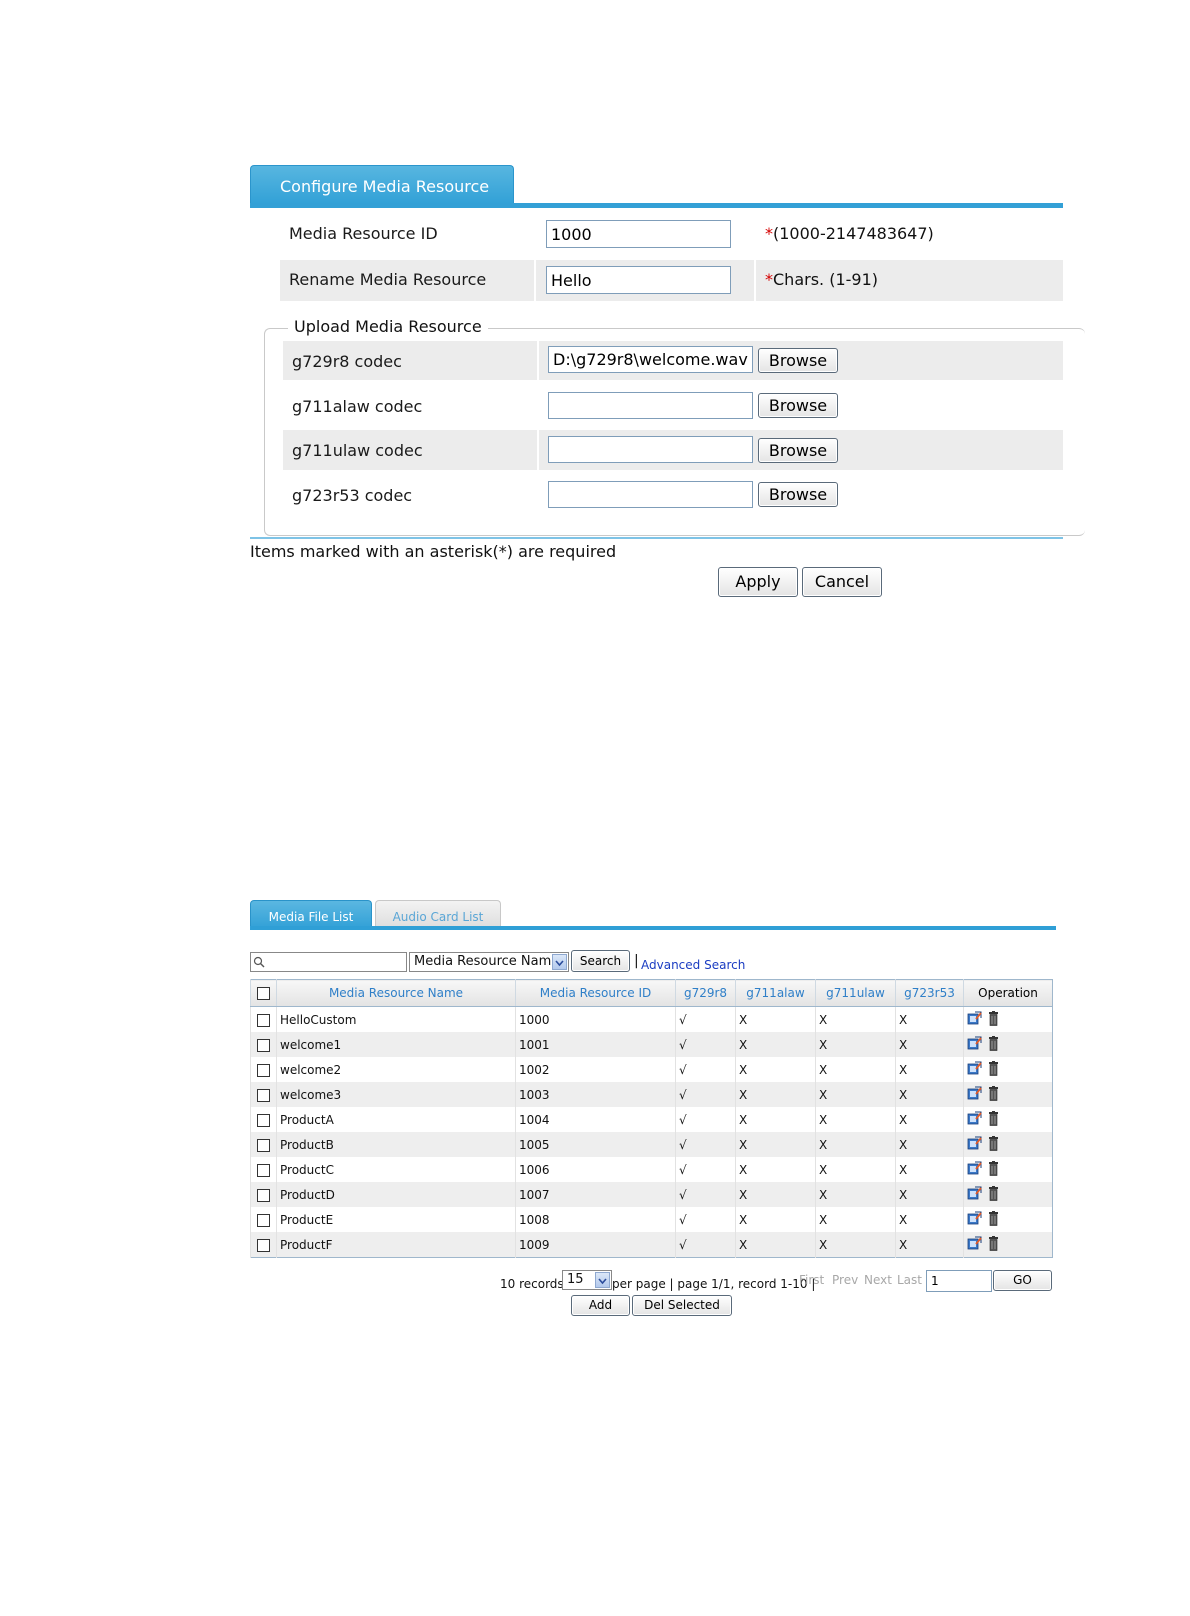  What do you see at coordinates (849, 233) in the screenshot?
I see `media-resource-id-hint: *(1000-2147483647)` at bounding box center [849, 233].